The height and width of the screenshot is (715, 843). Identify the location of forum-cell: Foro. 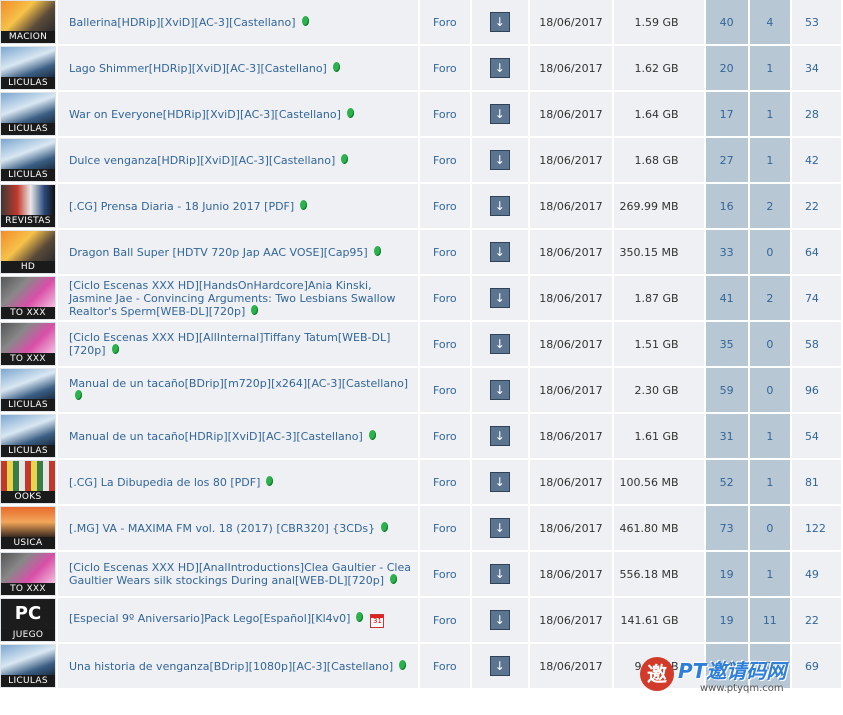
(444, 528).